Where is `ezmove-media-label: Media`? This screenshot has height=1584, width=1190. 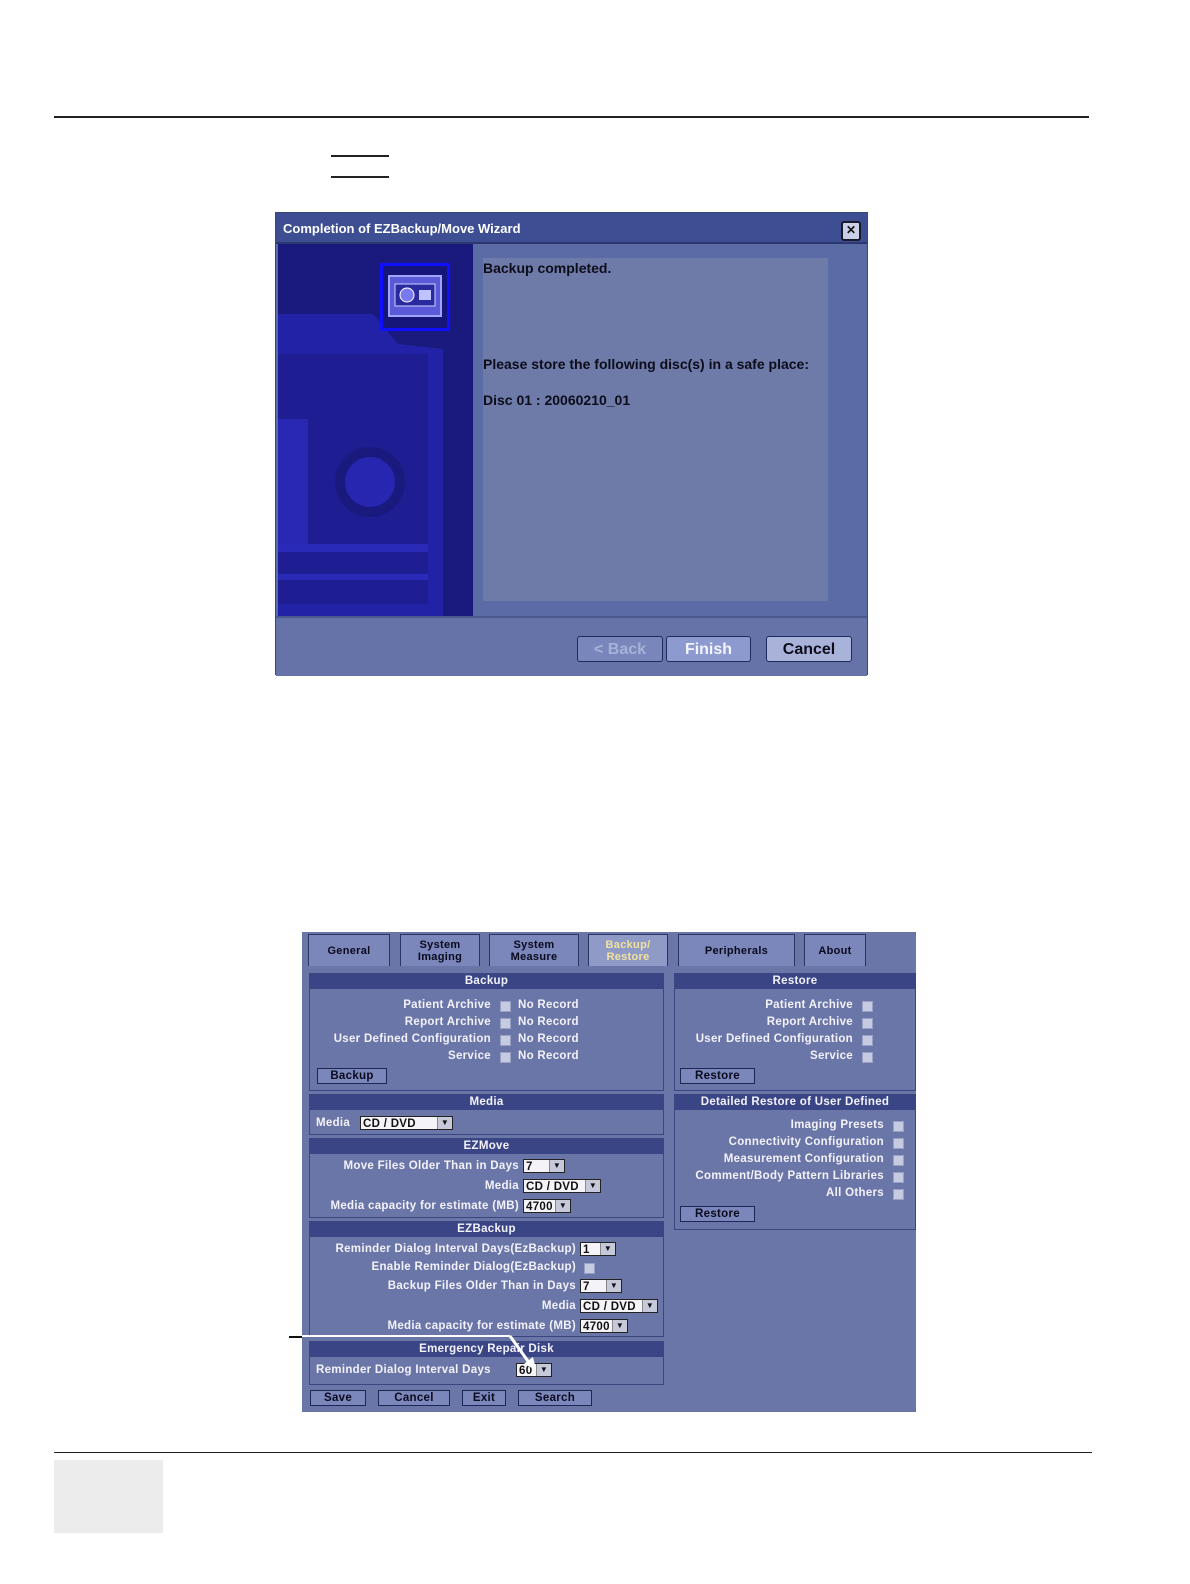 ezmove-media-label: Media is located at coordinates (501, 1186).